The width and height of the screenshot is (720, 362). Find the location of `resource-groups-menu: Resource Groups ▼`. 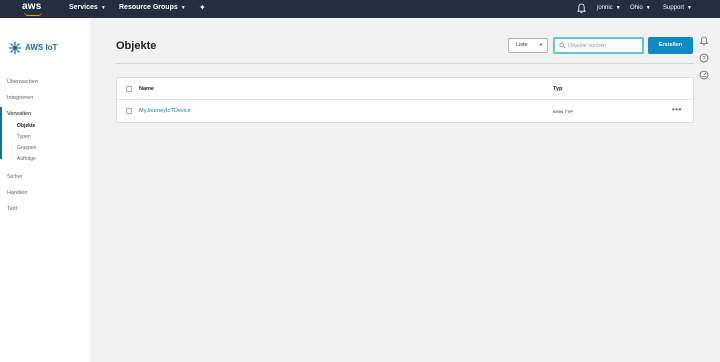

resource-groups-menu: Resource Groups ▼ is located at coordinates (152, 7).